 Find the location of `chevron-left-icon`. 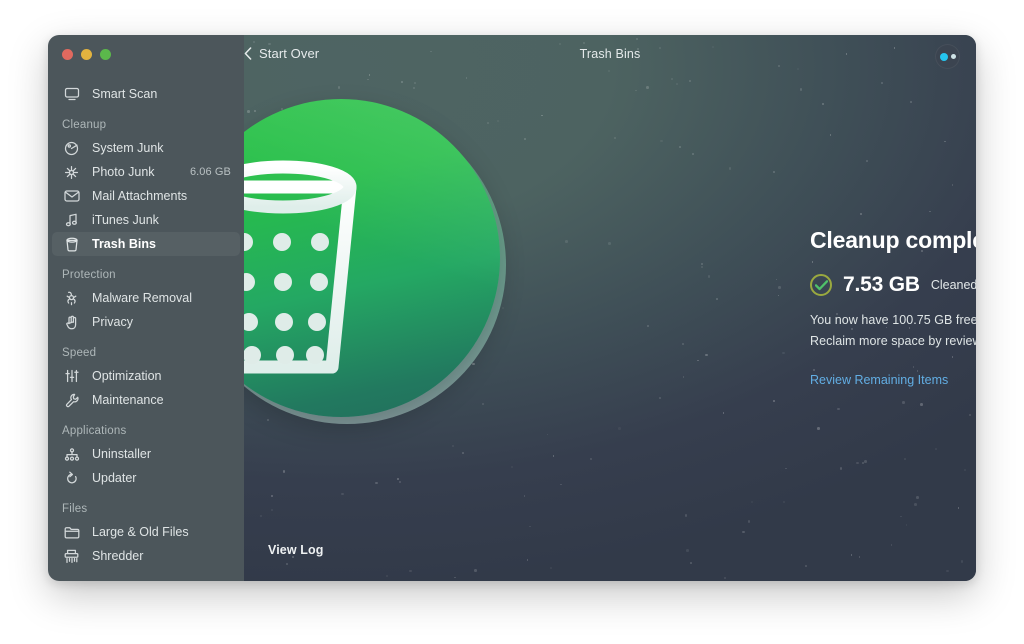

chevron-left-icon is located at coordinates (248, 53).